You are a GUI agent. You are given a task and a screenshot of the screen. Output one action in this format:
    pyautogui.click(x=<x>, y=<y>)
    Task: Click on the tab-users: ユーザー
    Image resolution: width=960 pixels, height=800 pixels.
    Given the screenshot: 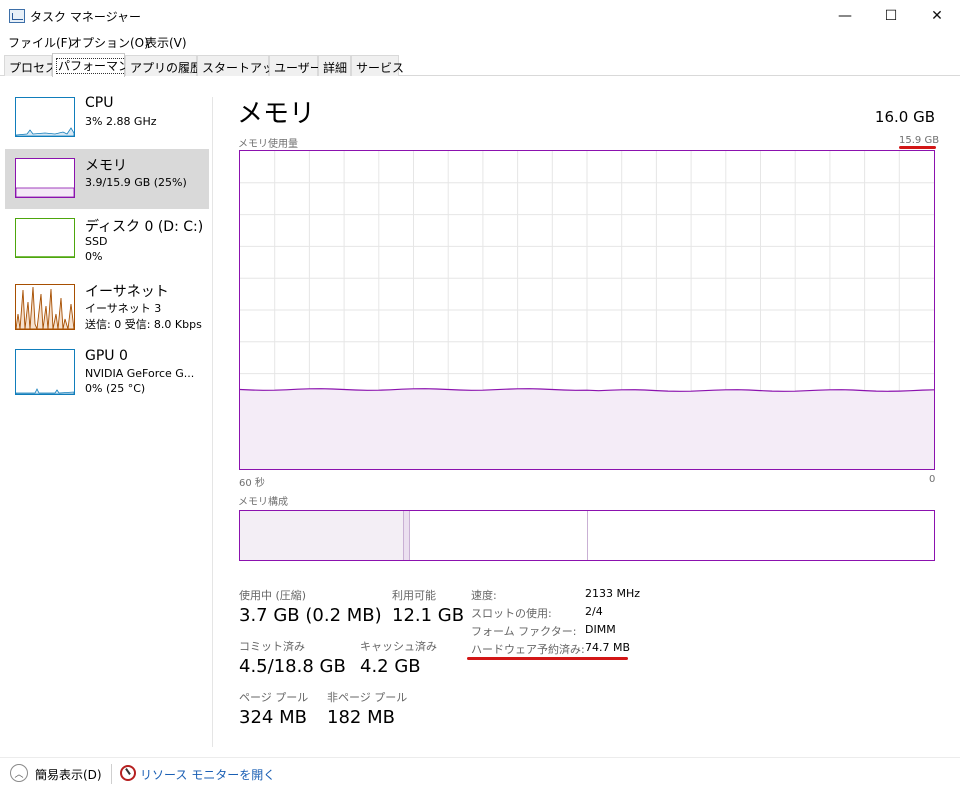 What is the action you would take?
    pyautogui.click(x=295, y=65)
    